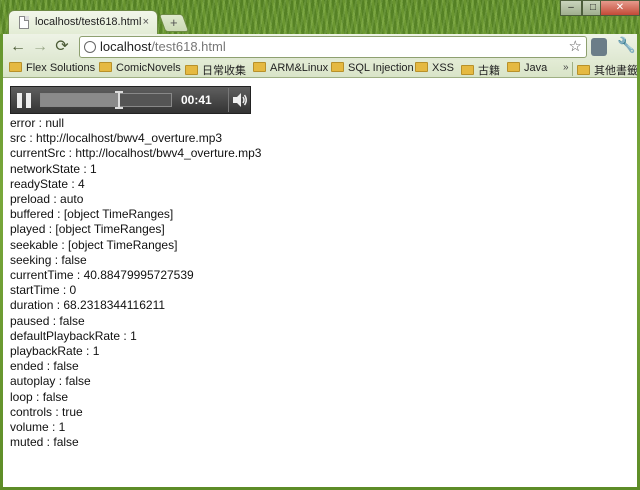  What do you see at coordinates (102, 275) in the screenshot?
I see `property-line: currentTime : 40.88479995727539` at bounding box center [102, 275].